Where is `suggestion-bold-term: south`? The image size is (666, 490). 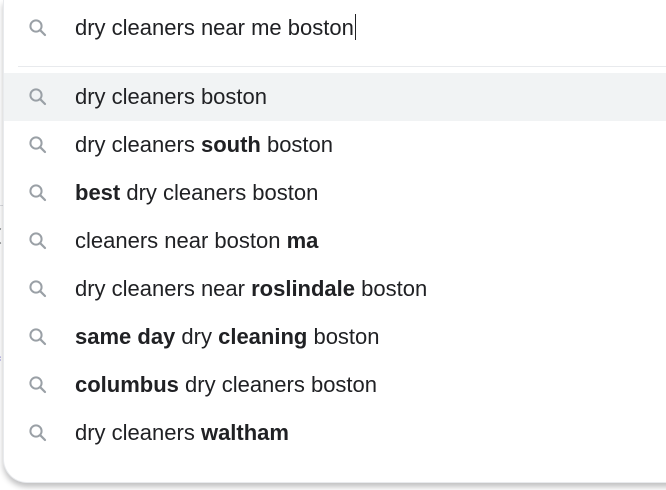
suggestion-bold-term: south is located at coordinates (230, 144).